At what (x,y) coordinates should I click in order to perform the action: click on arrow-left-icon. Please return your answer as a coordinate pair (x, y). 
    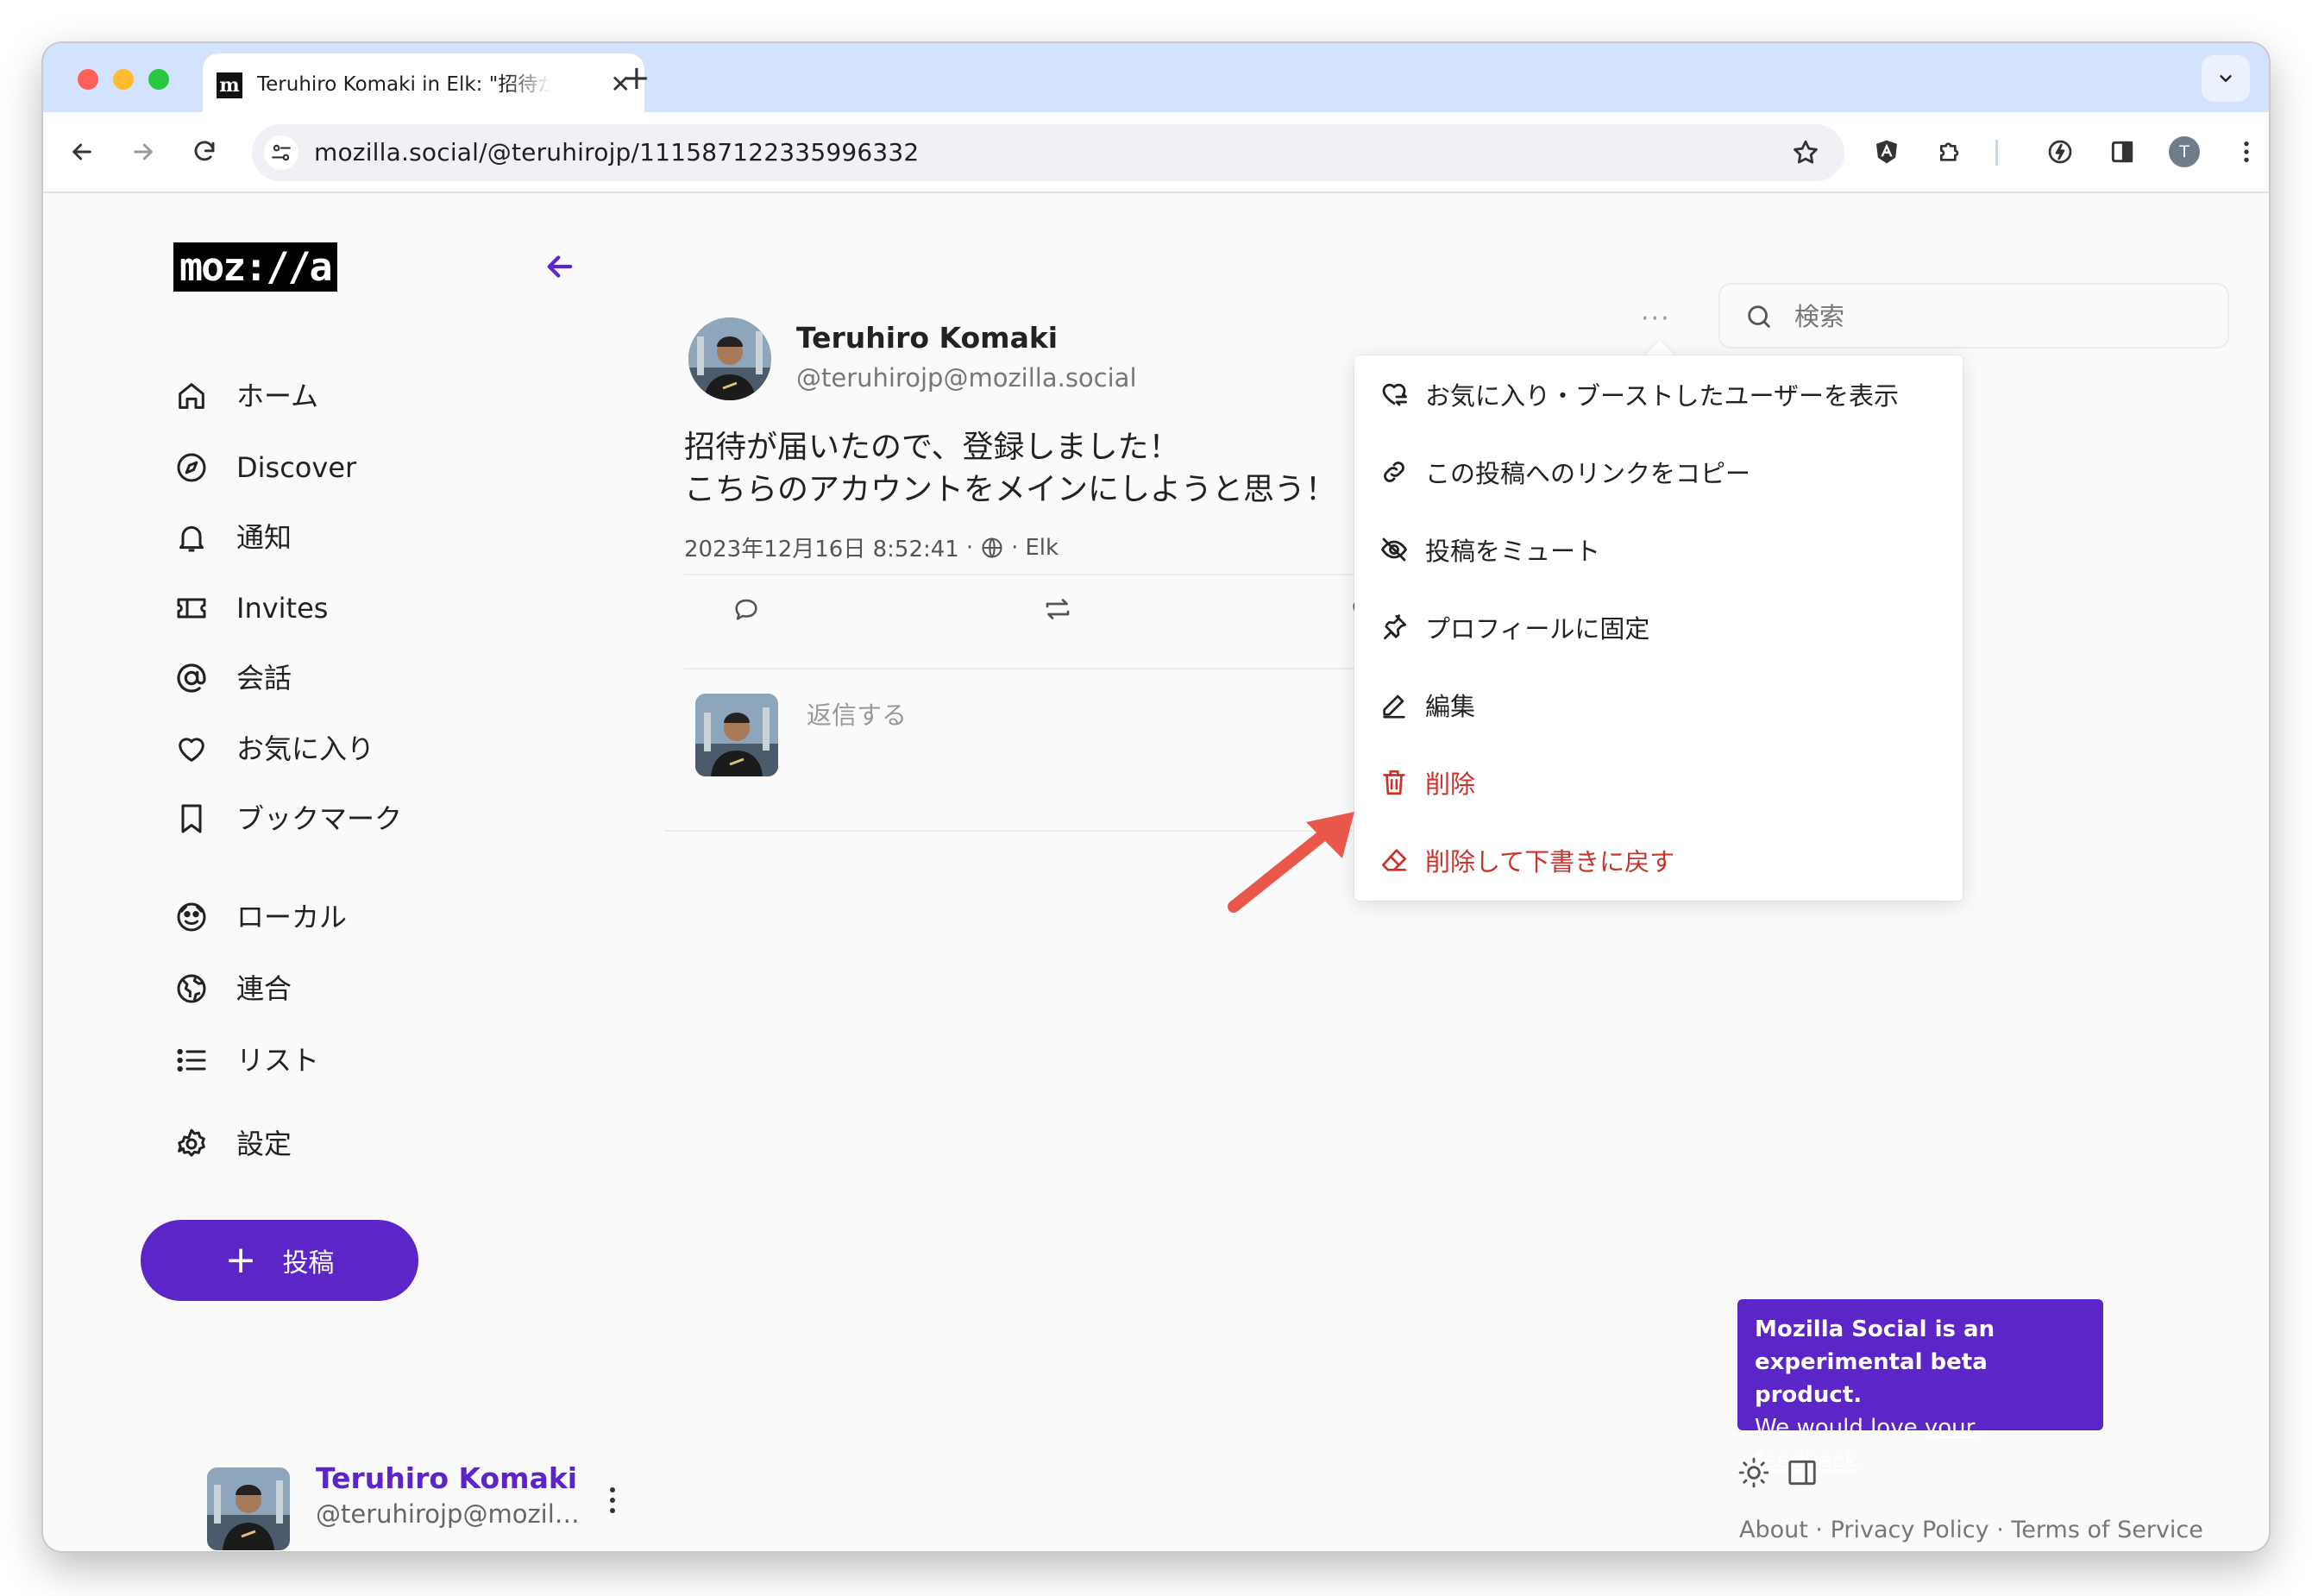
    Looking at the image, I should click on (81, 151).